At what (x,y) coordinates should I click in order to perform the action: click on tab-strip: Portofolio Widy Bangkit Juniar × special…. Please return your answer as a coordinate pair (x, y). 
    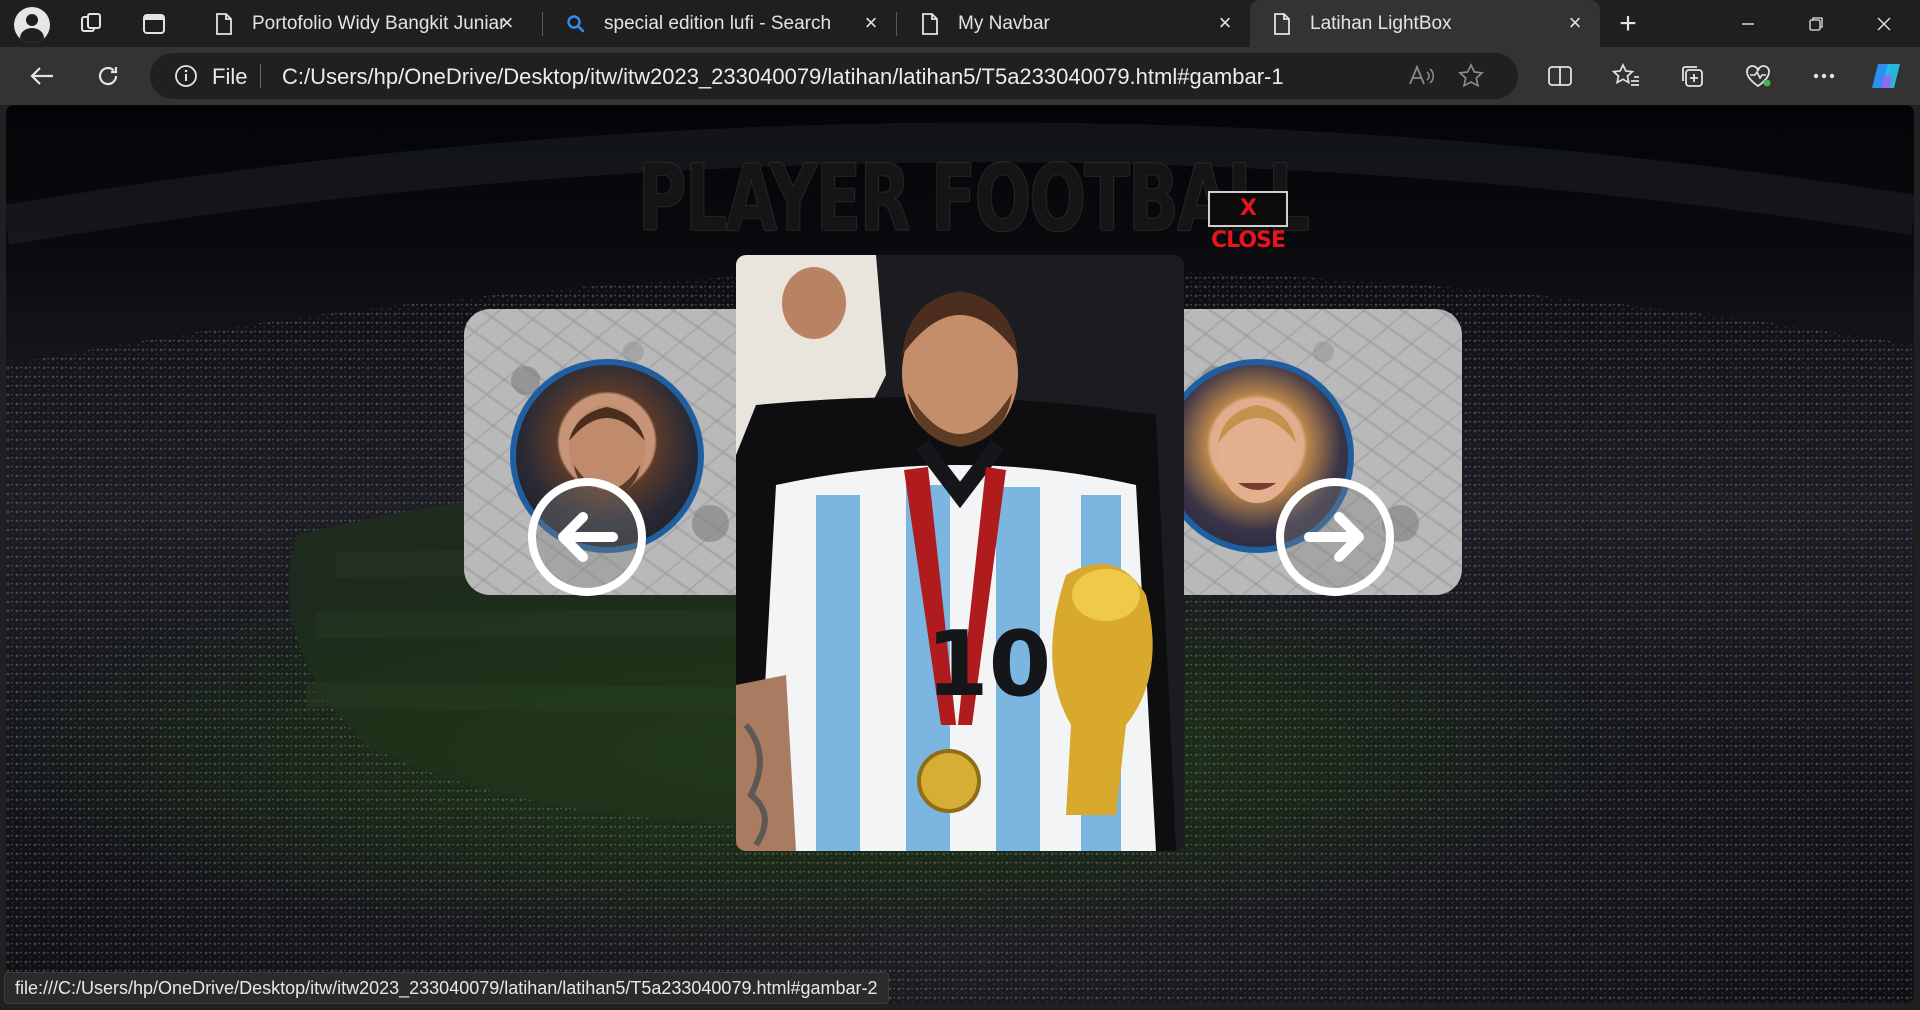
    Looking at the image, I should click on (960, 23).